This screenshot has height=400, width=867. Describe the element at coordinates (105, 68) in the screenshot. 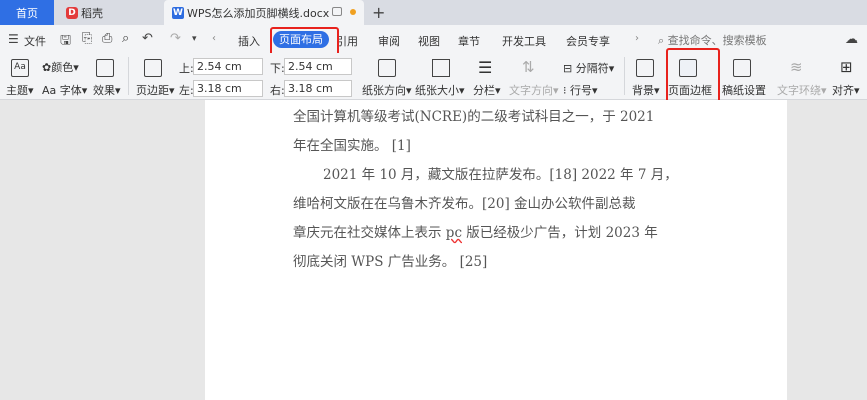

I see `effect-icon` at that location.